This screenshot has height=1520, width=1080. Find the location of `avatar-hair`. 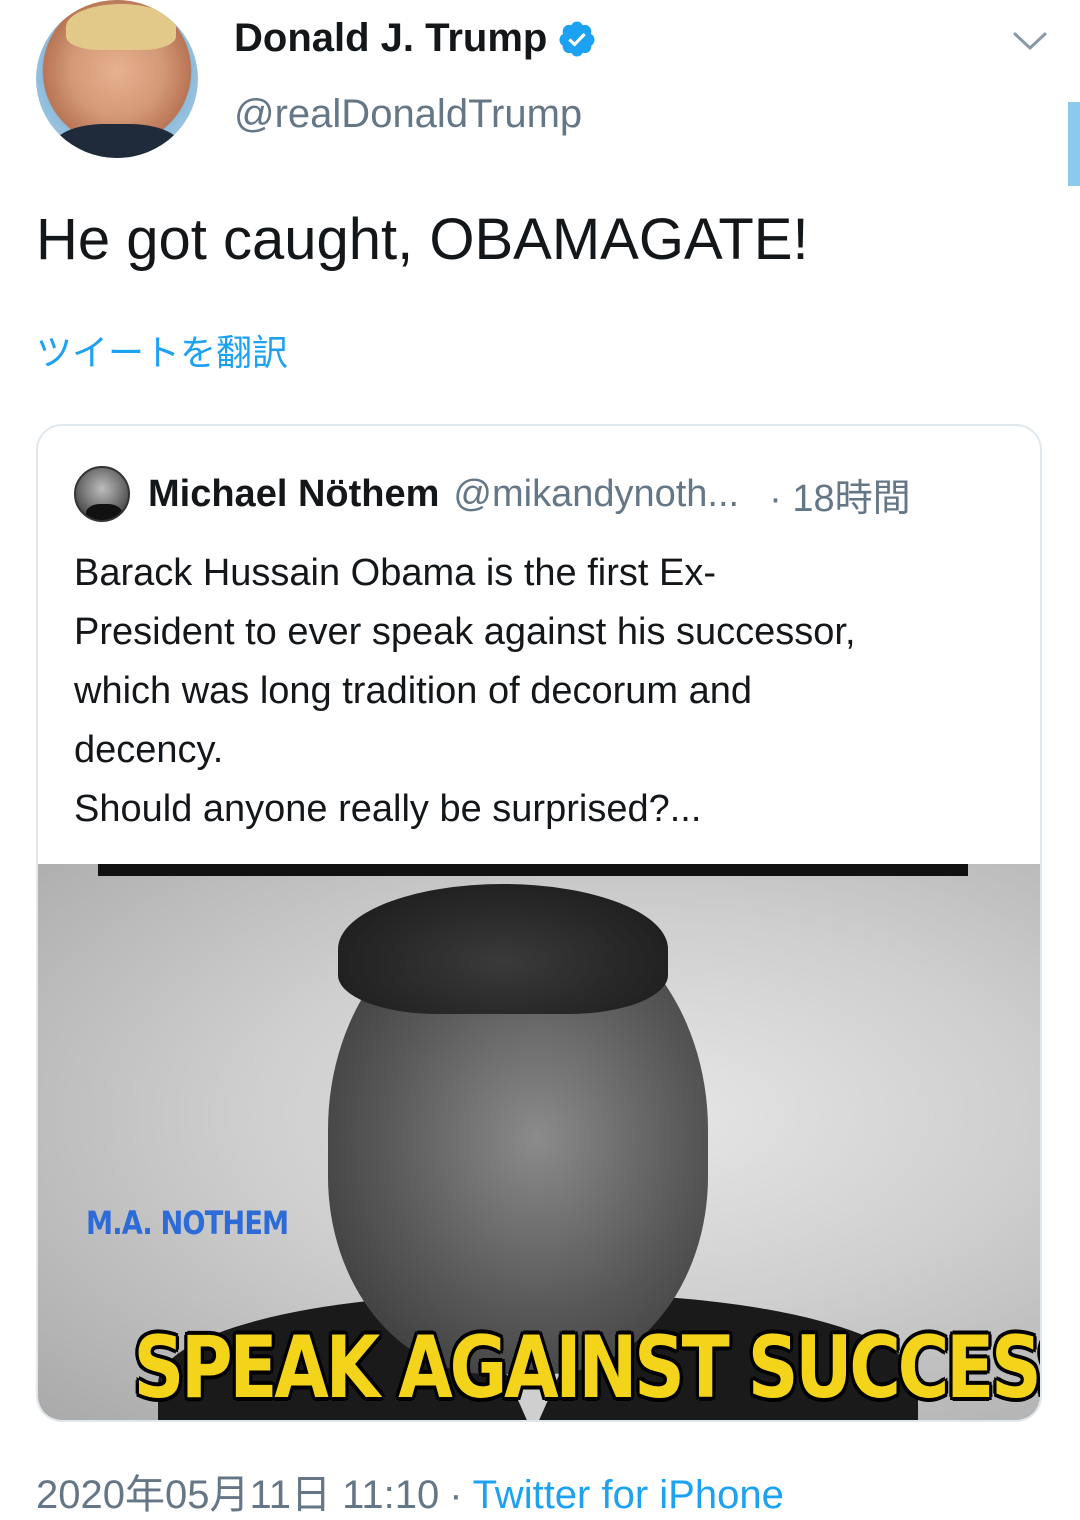

avatar-hair is located at coordinates (121, 27).